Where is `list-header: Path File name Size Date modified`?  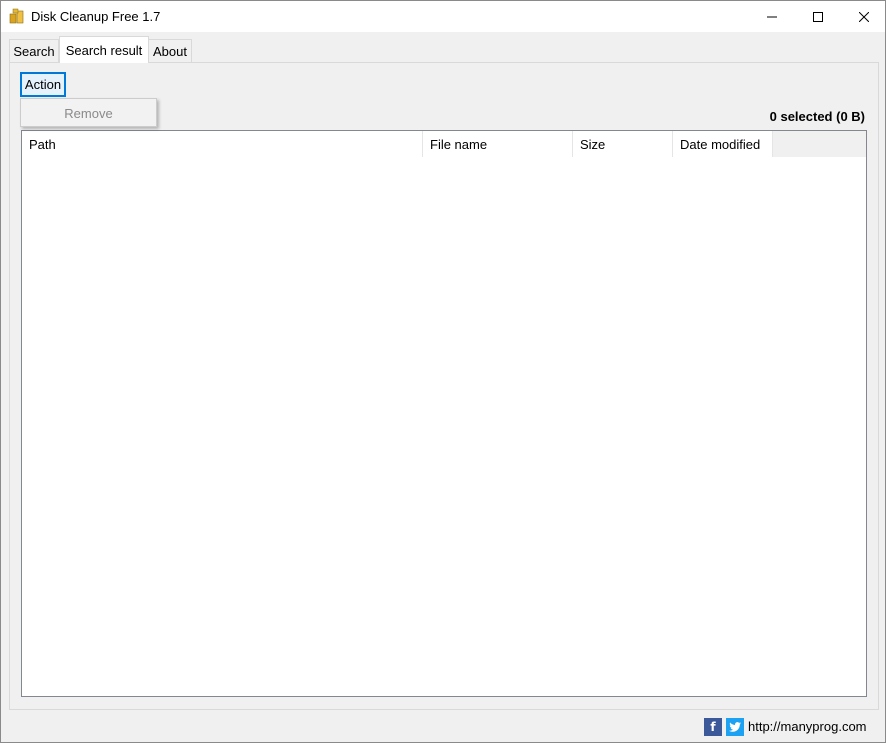 list-header: Path File name Size Date modified is located at coordinates (444, 144).